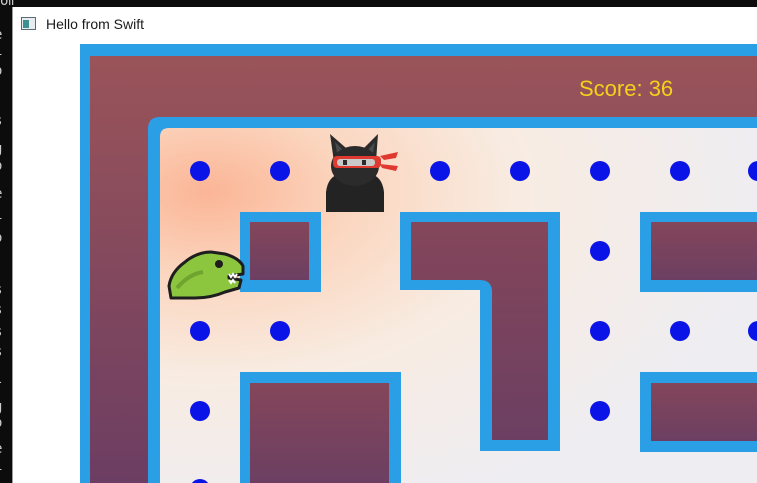 This screenshot has height=483, width=757. I want to click on score-label: Score: 36, so click(626, 88).